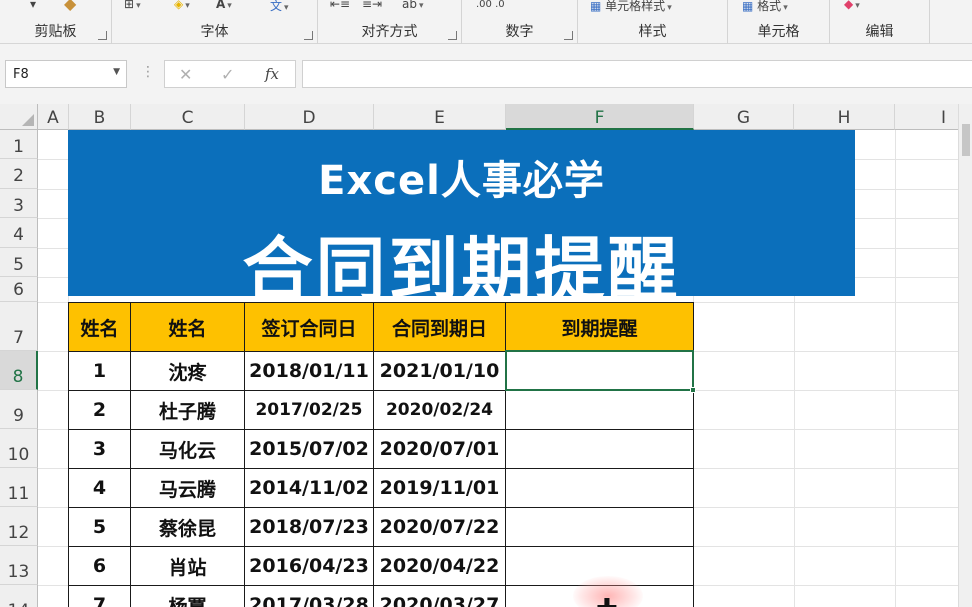 The height and width of the screenshot is (607, 972). Describe the element at coordinates (439, 596) in the screenshot. I see `cell-expire-date: 2020/03/27` at that location.